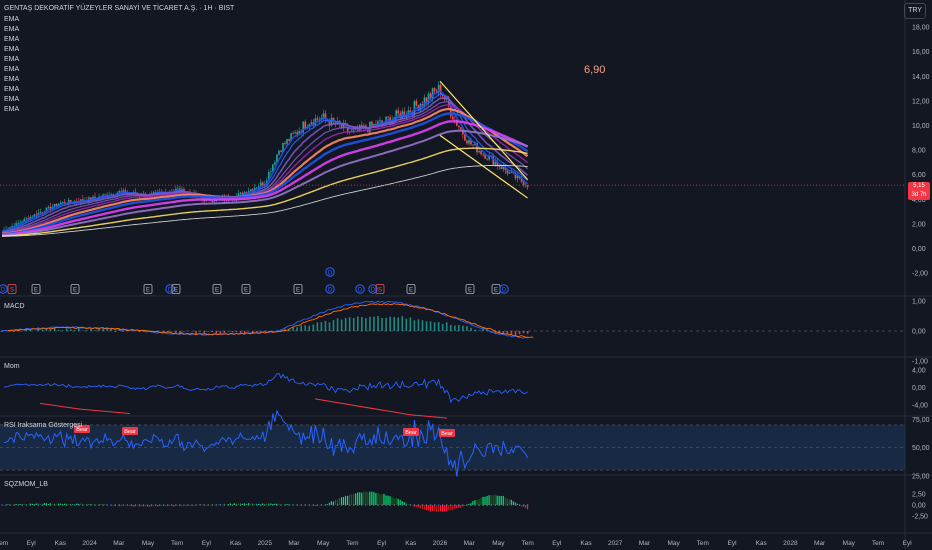  What do you see at coordinates (11, 90) in the screenshot?
I see `ema-label-7: EMA` at bounding box center [11, 90].